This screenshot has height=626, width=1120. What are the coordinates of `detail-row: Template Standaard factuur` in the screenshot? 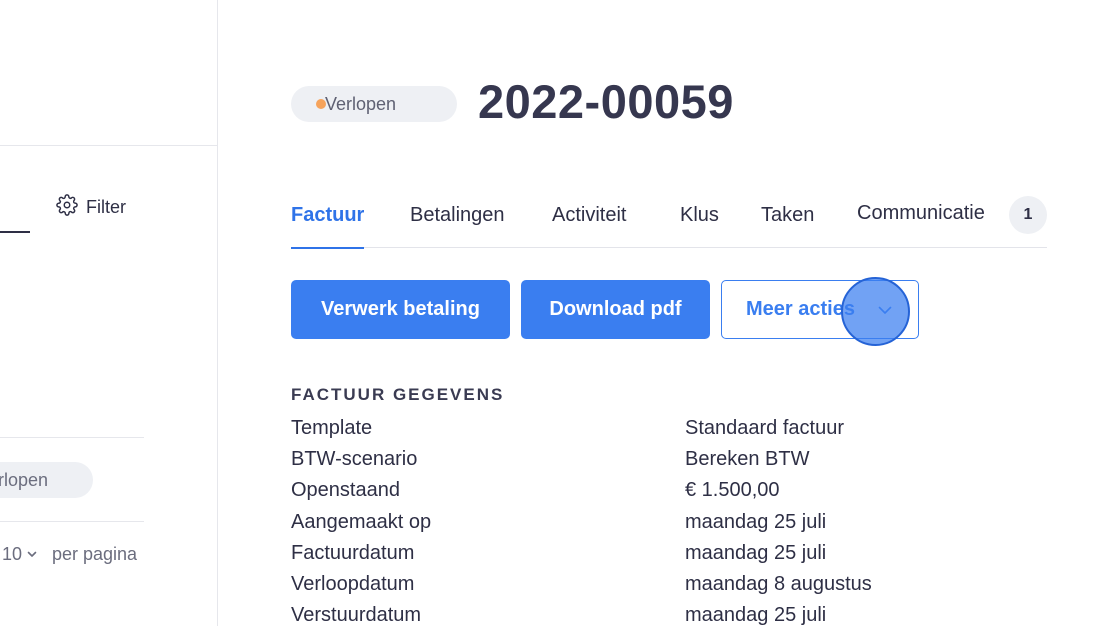 It's located at (671, 429).